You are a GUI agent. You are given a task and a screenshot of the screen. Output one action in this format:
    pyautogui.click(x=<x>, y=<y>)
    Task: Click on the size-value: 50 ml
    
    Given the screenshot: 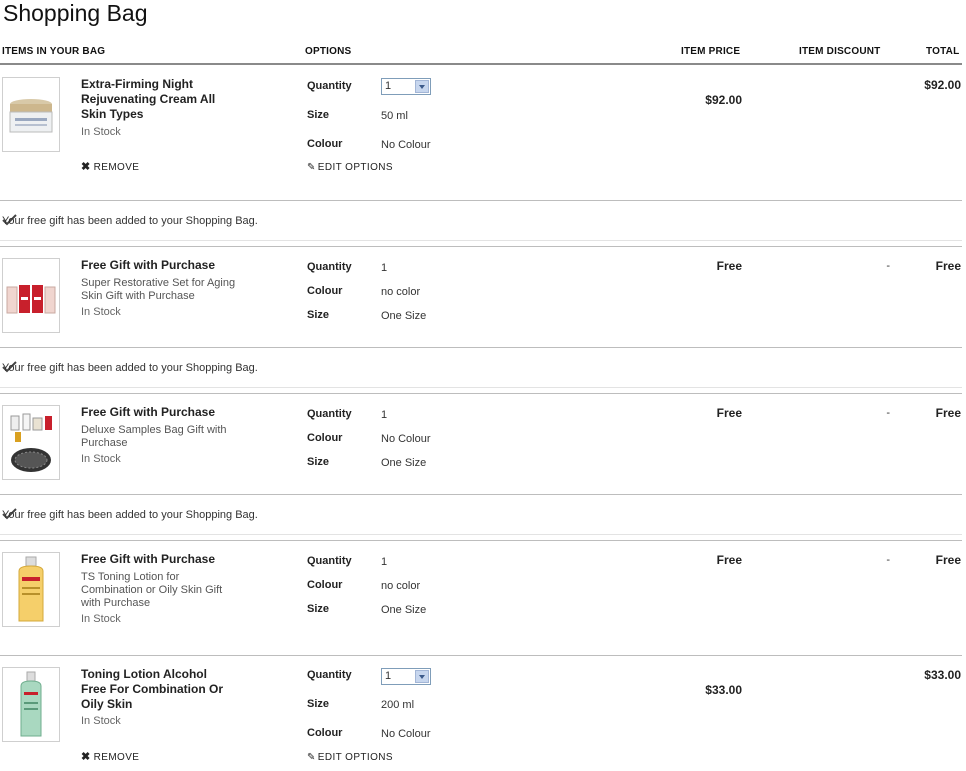 What is the action you would take?
    pyautogui.click(x=394, y=116)
    